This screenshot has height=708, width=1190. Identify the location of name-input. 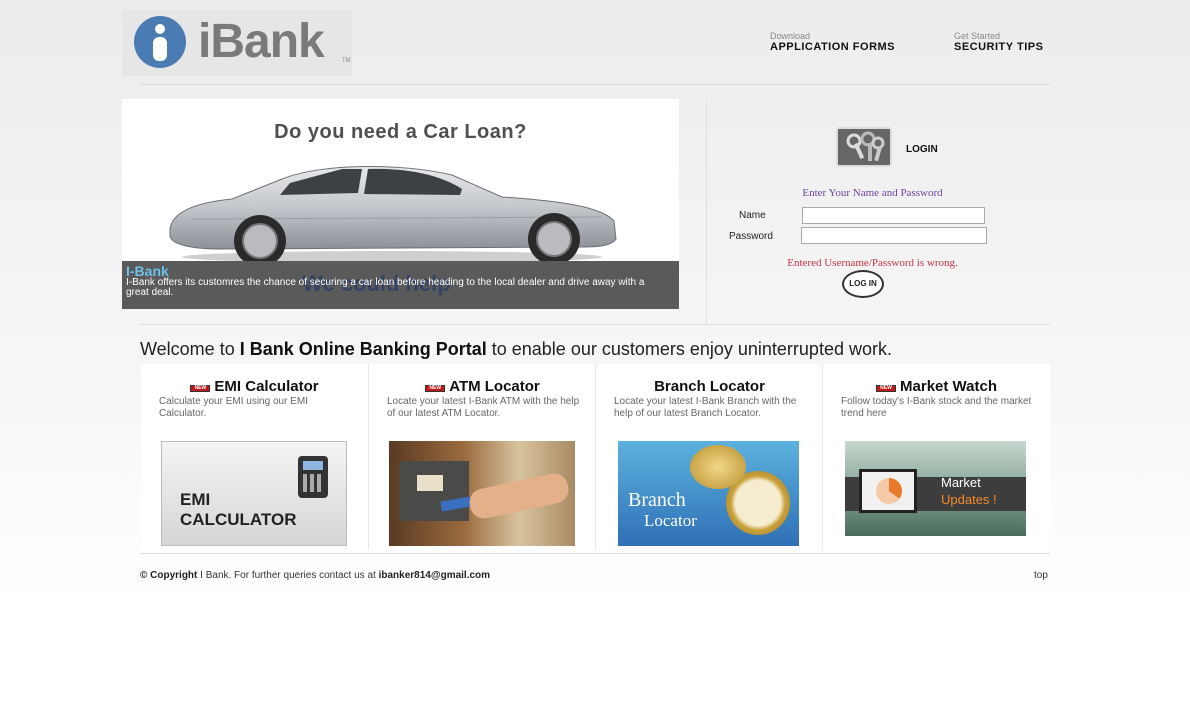
(893, 215).